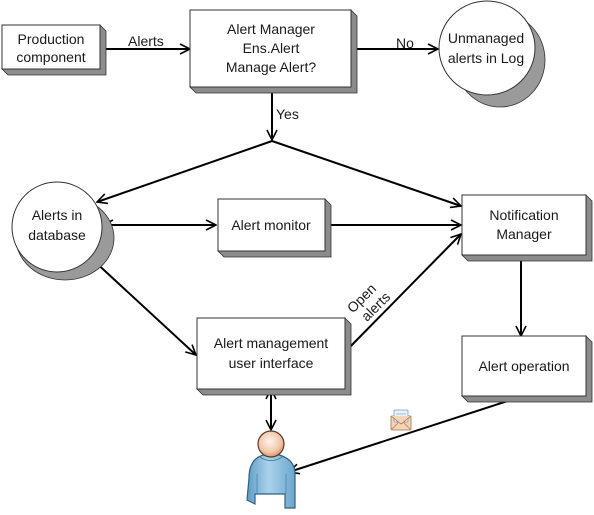  I want to click on node-alert-operation: Alert operation, so click(527, 369).